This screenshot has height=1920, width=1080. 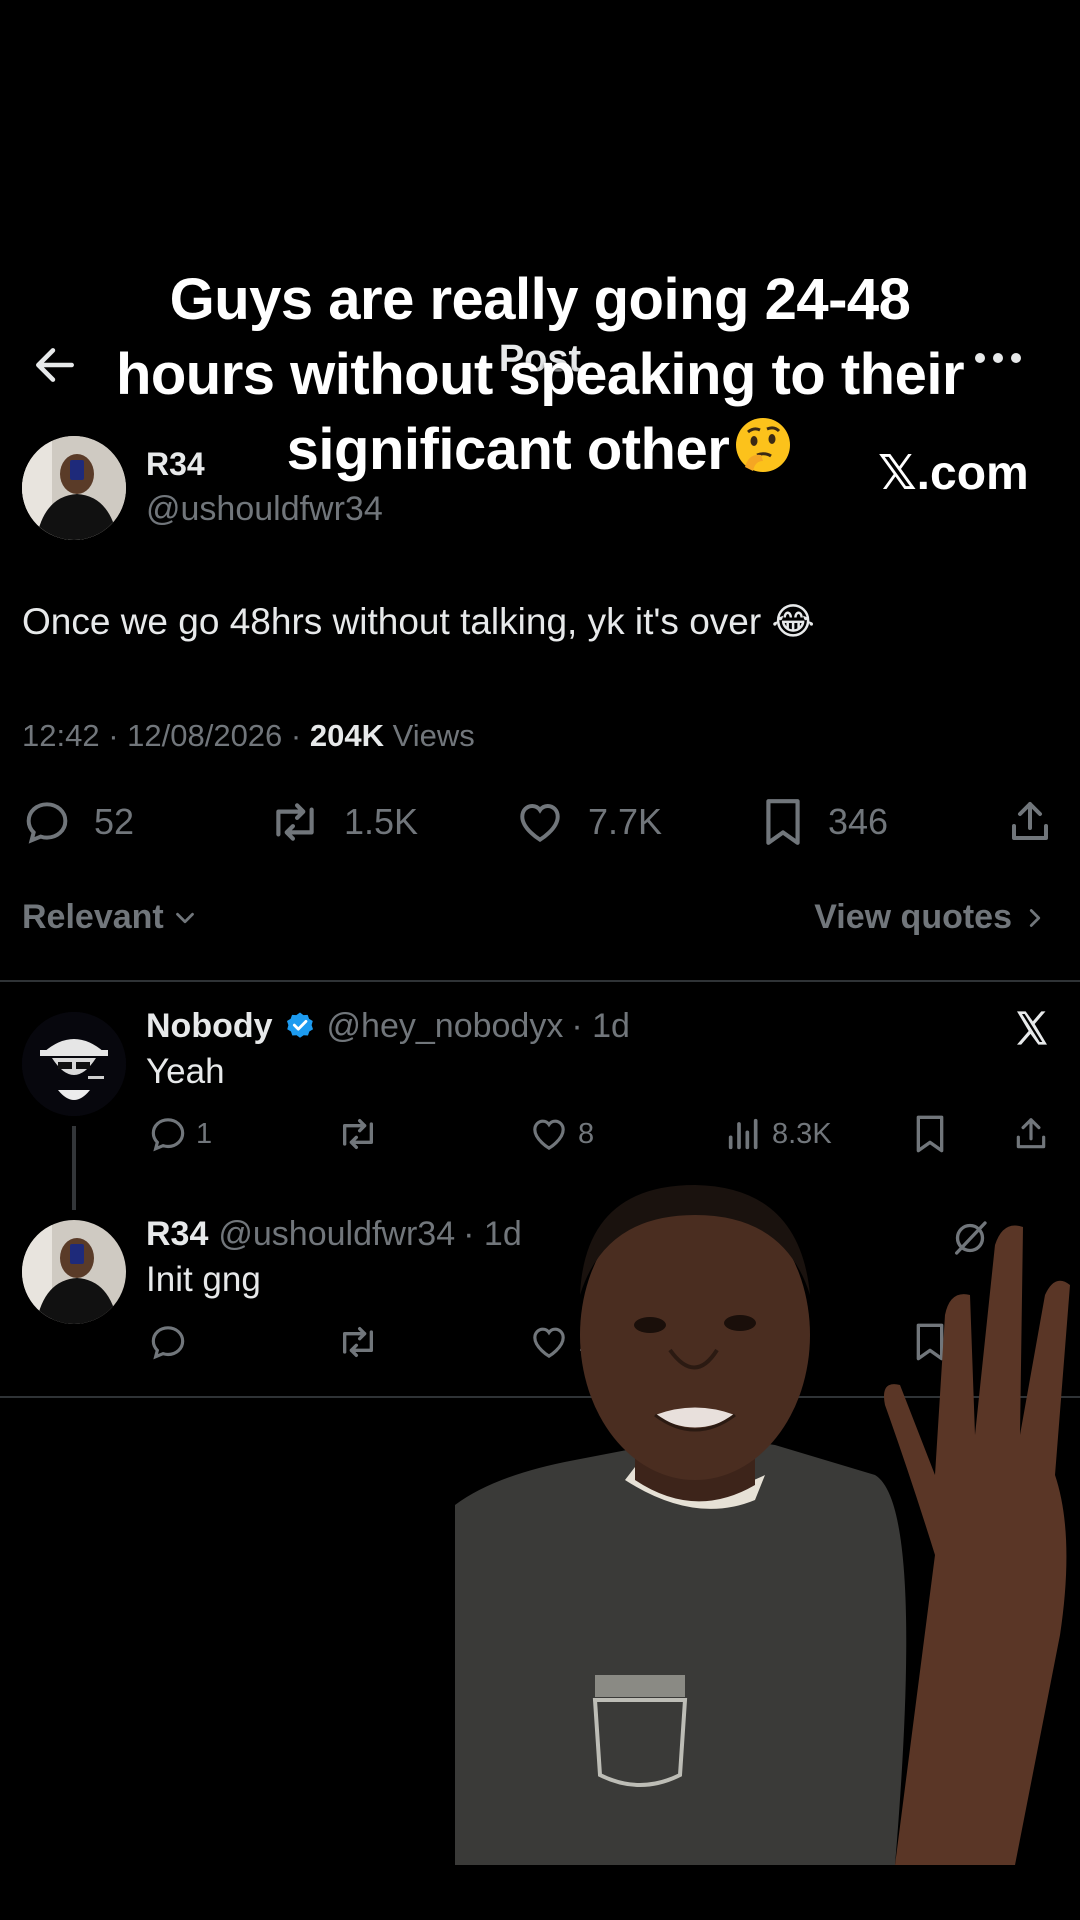 What do you see at coordinates (61, 735) in the screenshot?
I see `post-time: 12:42` at bounding box center [61, 735].